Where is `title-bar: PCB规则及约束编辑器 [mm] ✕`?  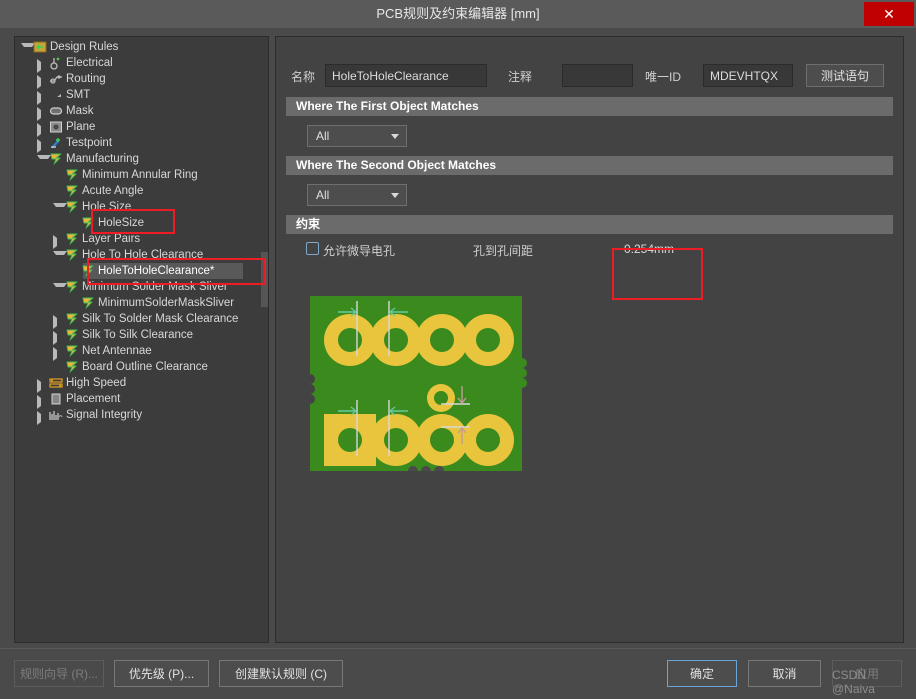 title-bar: PCB规则及约束编辑器 [mm] ✕ is located at coordinates (458, 14).